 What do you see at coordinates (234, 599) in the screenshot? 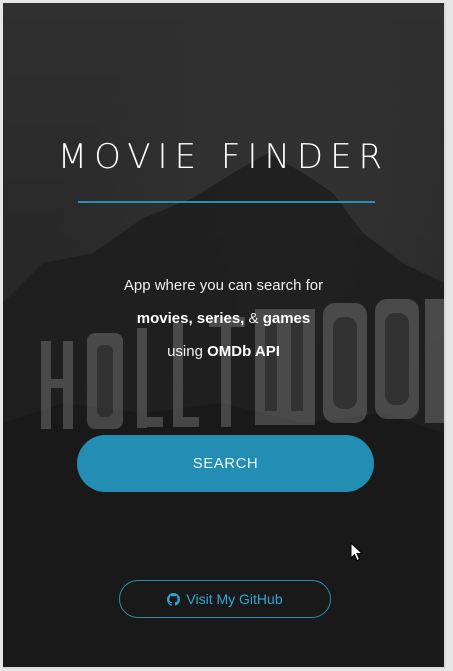
I see `github-link-label: Visit My GitHub` at bounding box center [234, 599].